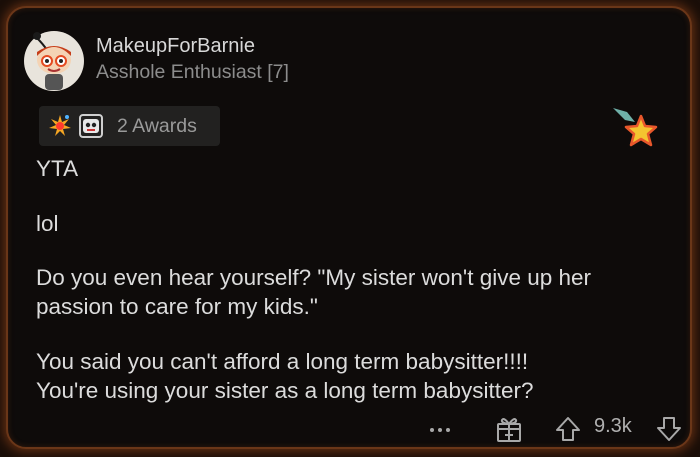  I want to click on more-dots-icon, so click(440, 429).